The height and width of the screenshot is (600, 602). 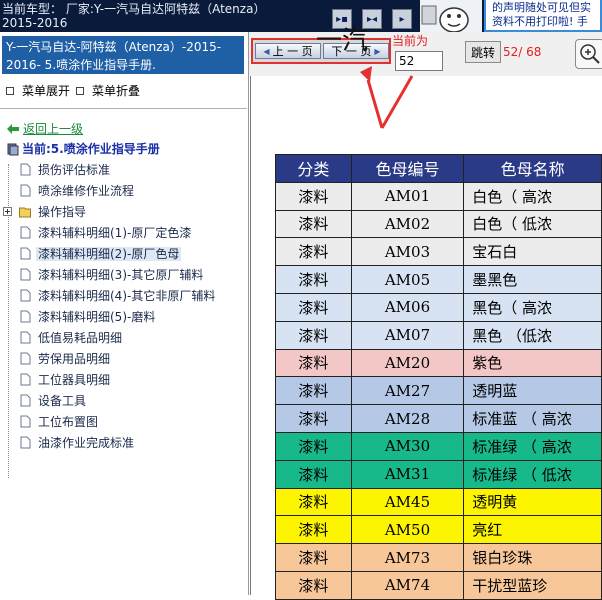 I want to click on header-name: 色母名称, so click(x=532, y=168).